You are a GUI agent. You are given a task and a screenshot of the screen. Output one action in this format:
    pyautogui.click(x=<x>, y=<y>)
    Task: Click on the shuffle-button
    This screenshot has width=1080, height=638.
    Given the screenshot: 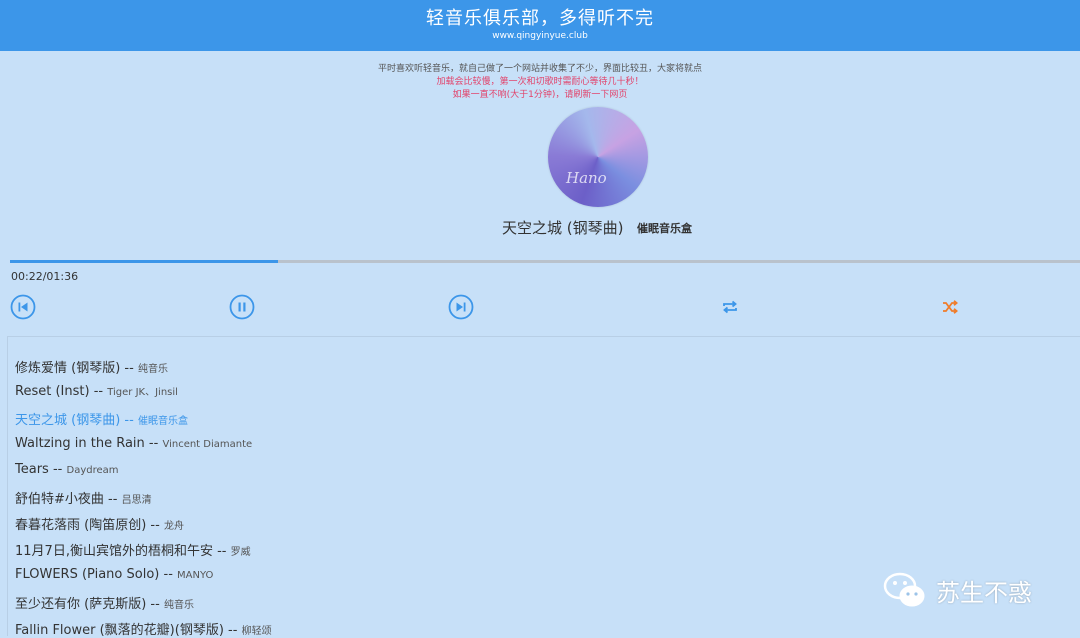 What is the action you would take?
    pyautogui.click(x=950, y=307)
    